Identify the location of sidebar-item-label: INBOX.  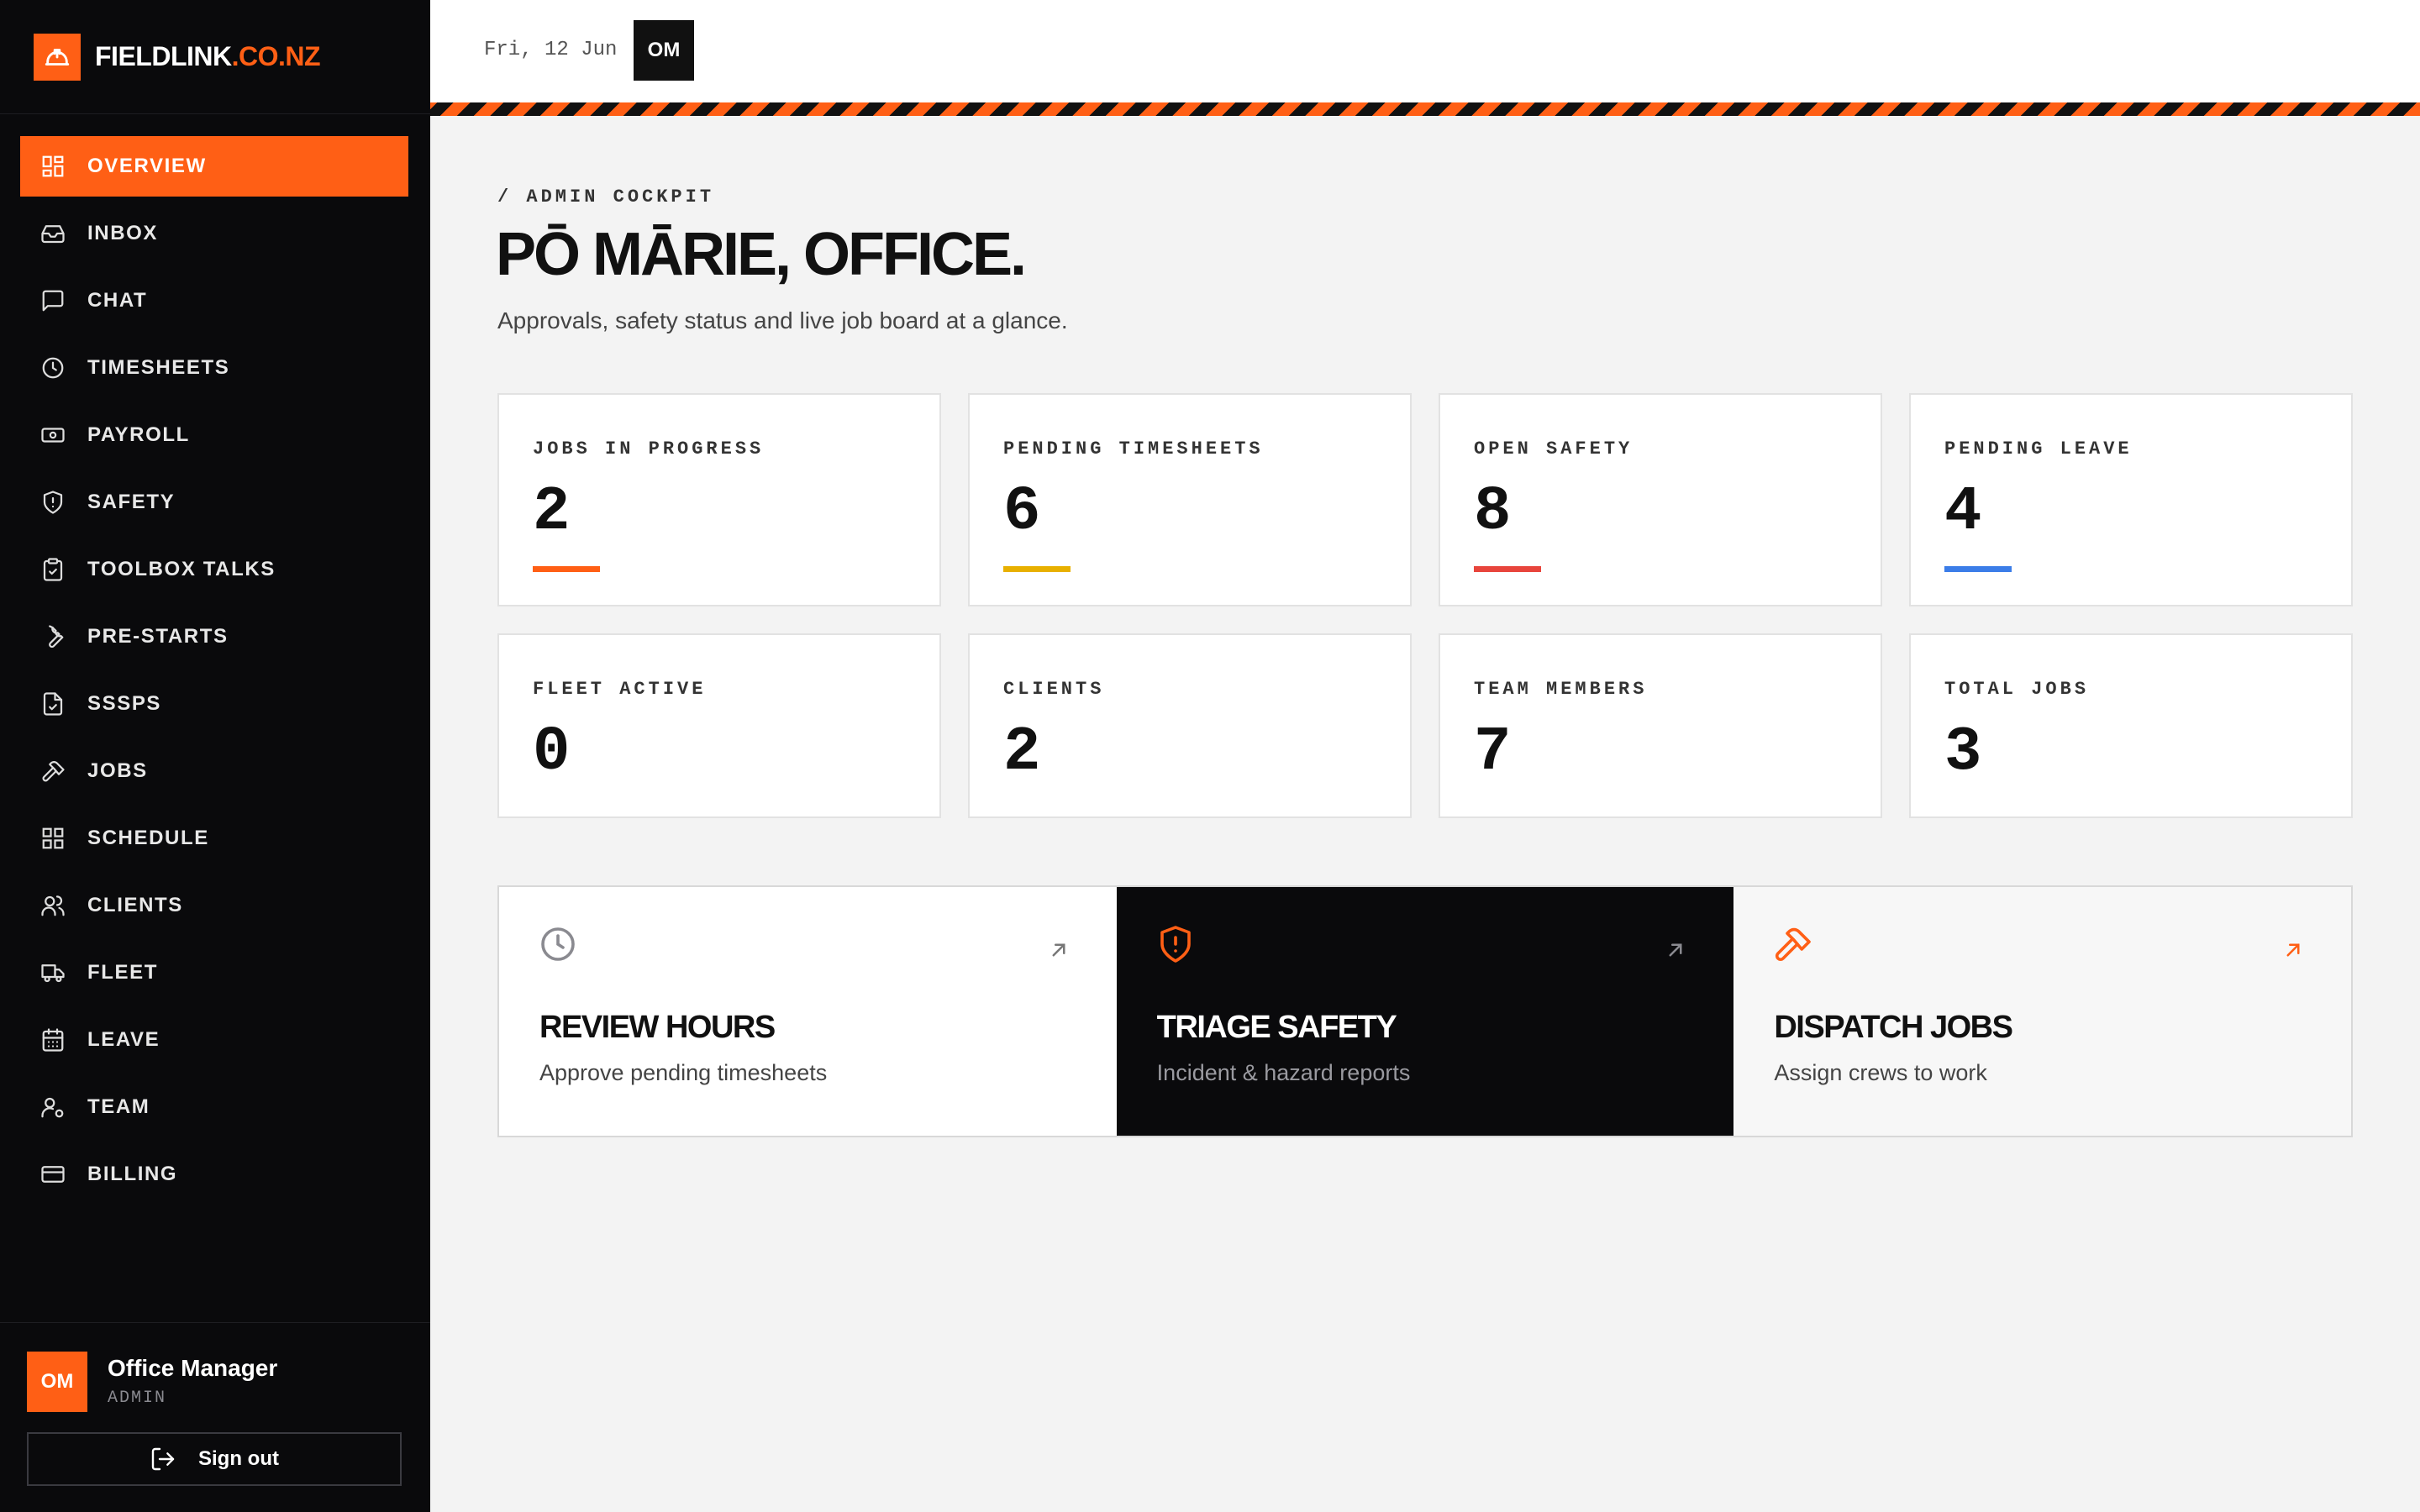
(123, 233).